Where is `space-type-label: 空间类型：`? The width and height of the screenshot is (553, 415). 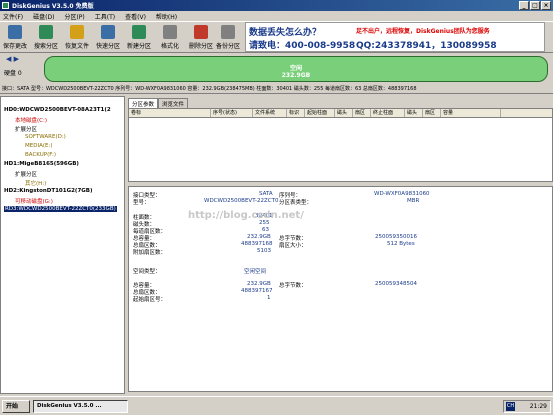
space-type-label: 空间类型： is located at coordinates (147, 272).